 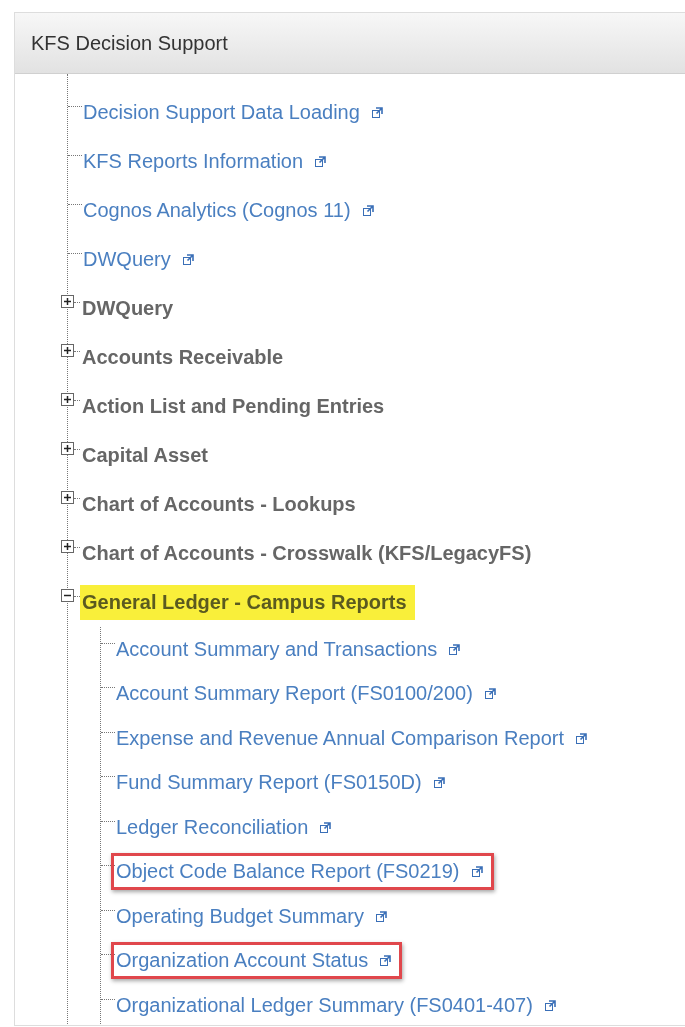 What do you see at coordinates (186, 357) in the screenshot?
I see `folder-label: Accounts Receivable` at bounding box center [186, 357].